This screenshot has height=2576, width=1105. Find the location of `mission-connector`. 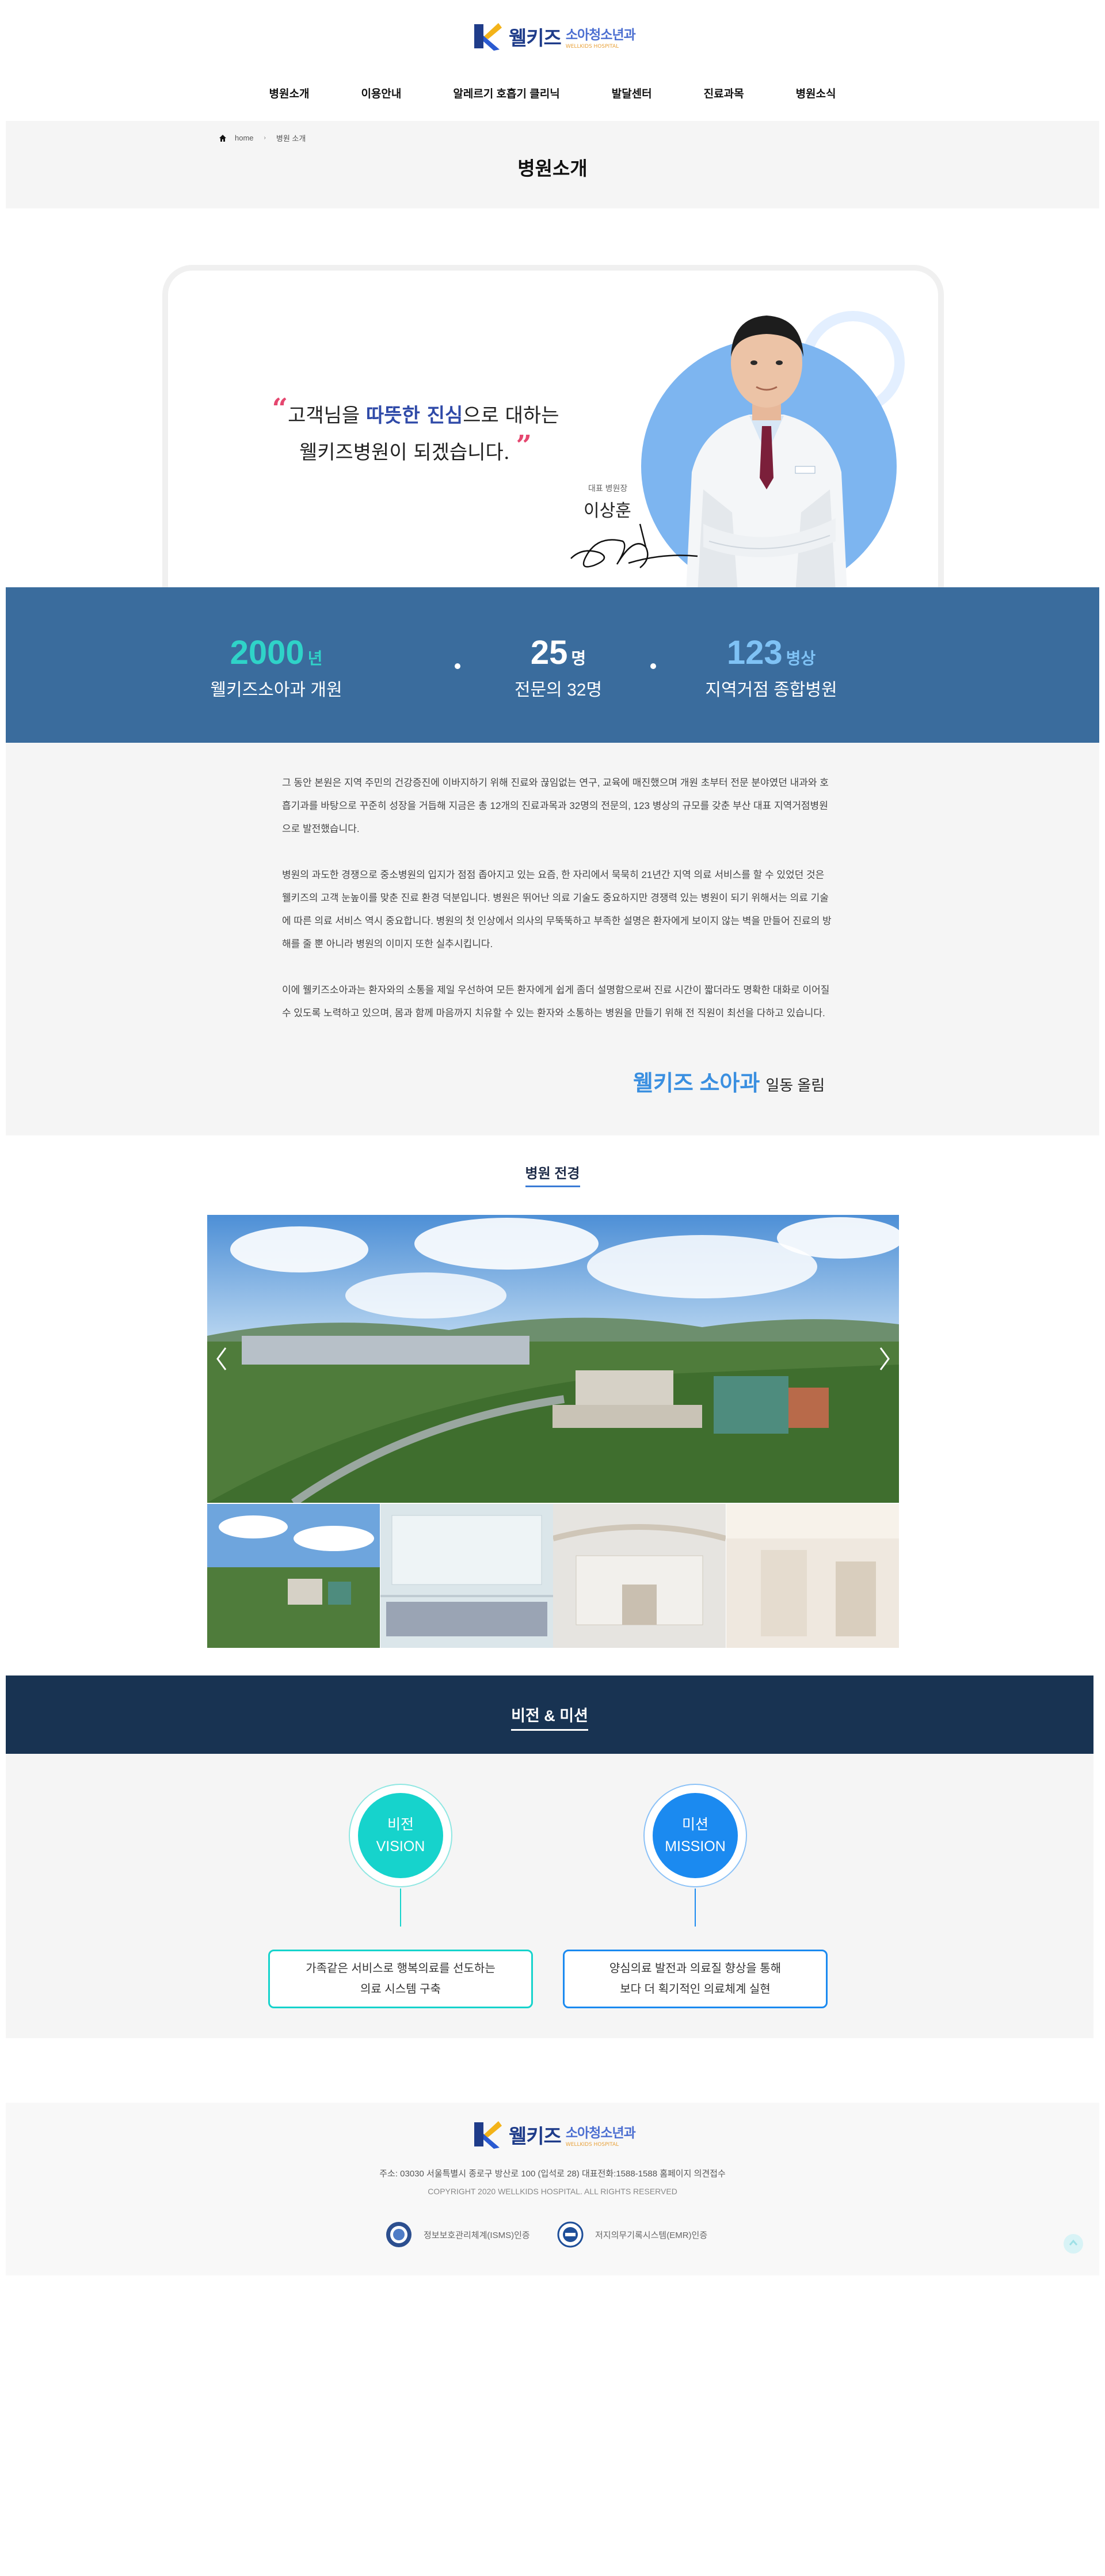

mission-connector is located at coordinates (696, 1908).